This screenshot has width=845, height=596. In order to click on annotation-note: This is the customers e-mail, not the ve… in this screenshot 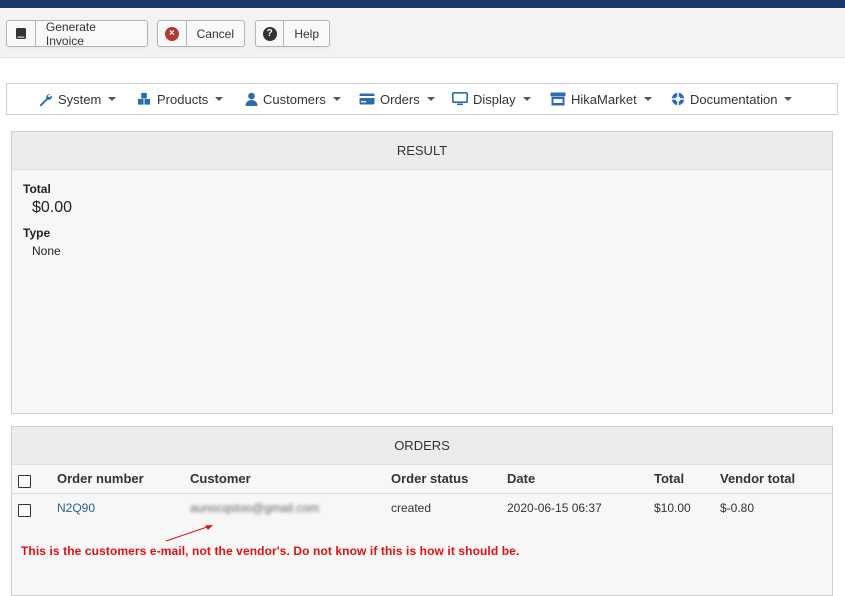, I will do `click(270, 551)`.